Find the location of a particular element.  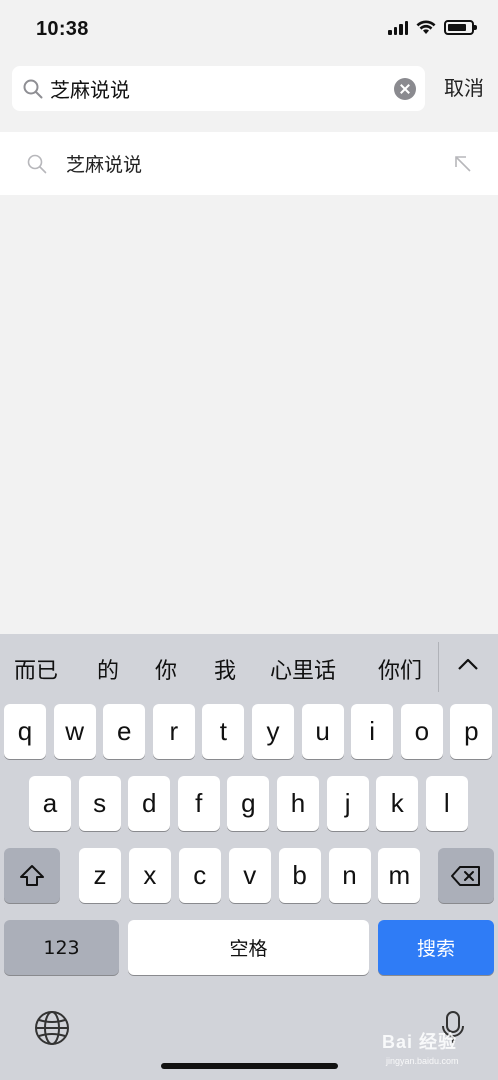

key-u: u is located at coordinates (322, 731).